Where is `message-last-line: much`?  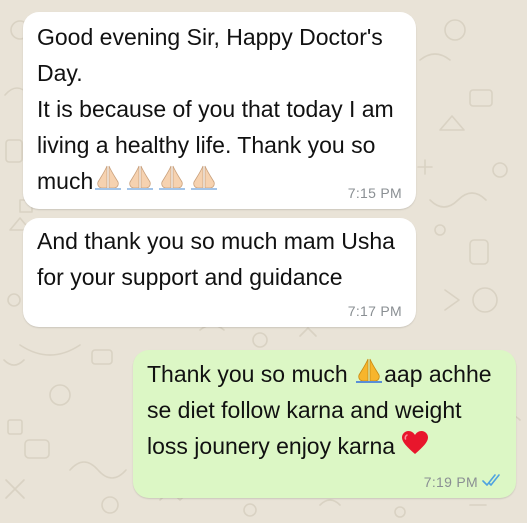 message-last-line: much is located at coordinates (129, 182).